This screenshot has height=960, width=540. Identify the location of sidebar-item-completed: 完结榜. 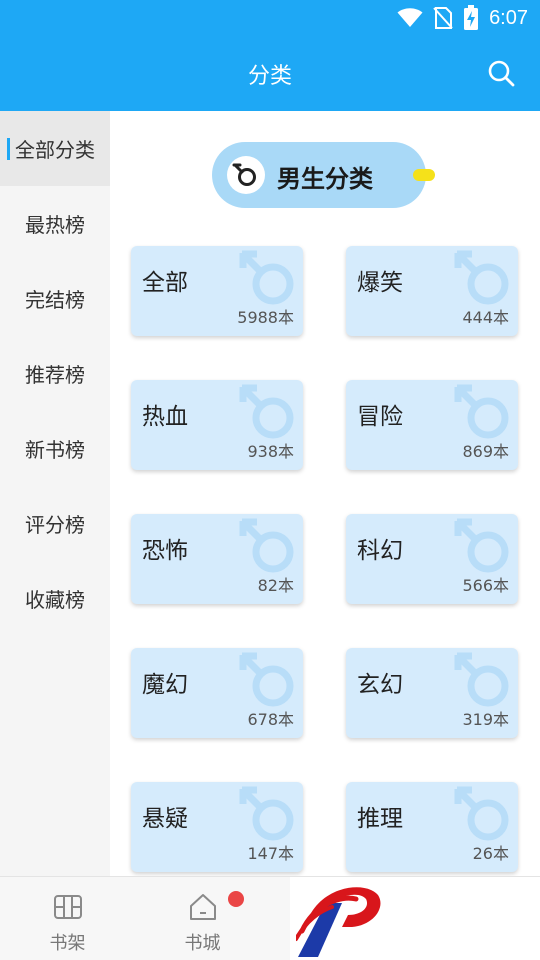
(55, 298).